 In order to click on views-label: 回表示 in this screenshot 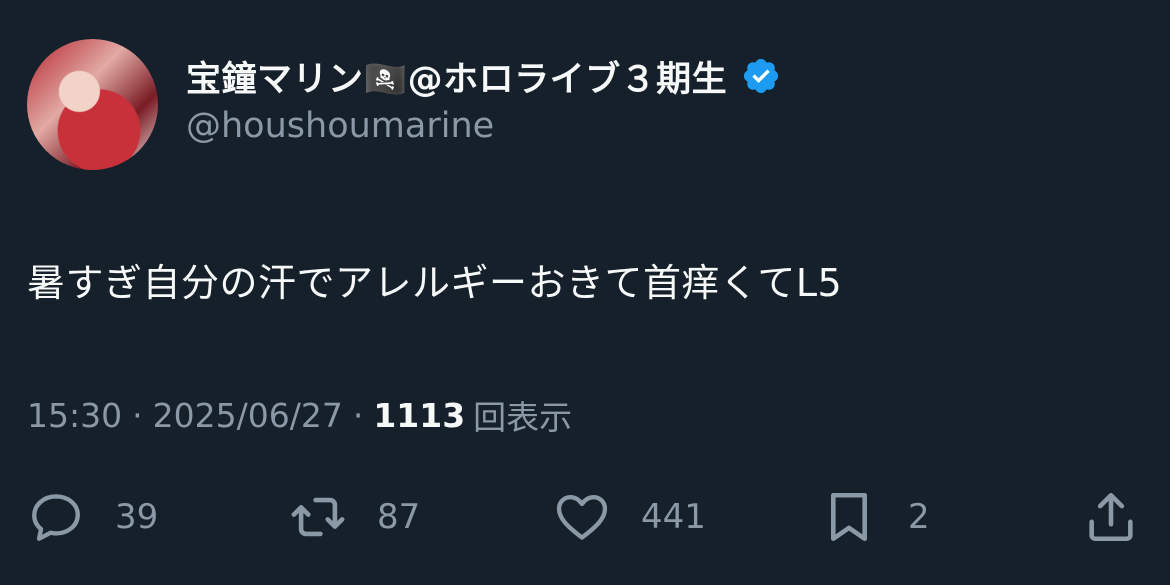, I will do `click(523, 417)`.